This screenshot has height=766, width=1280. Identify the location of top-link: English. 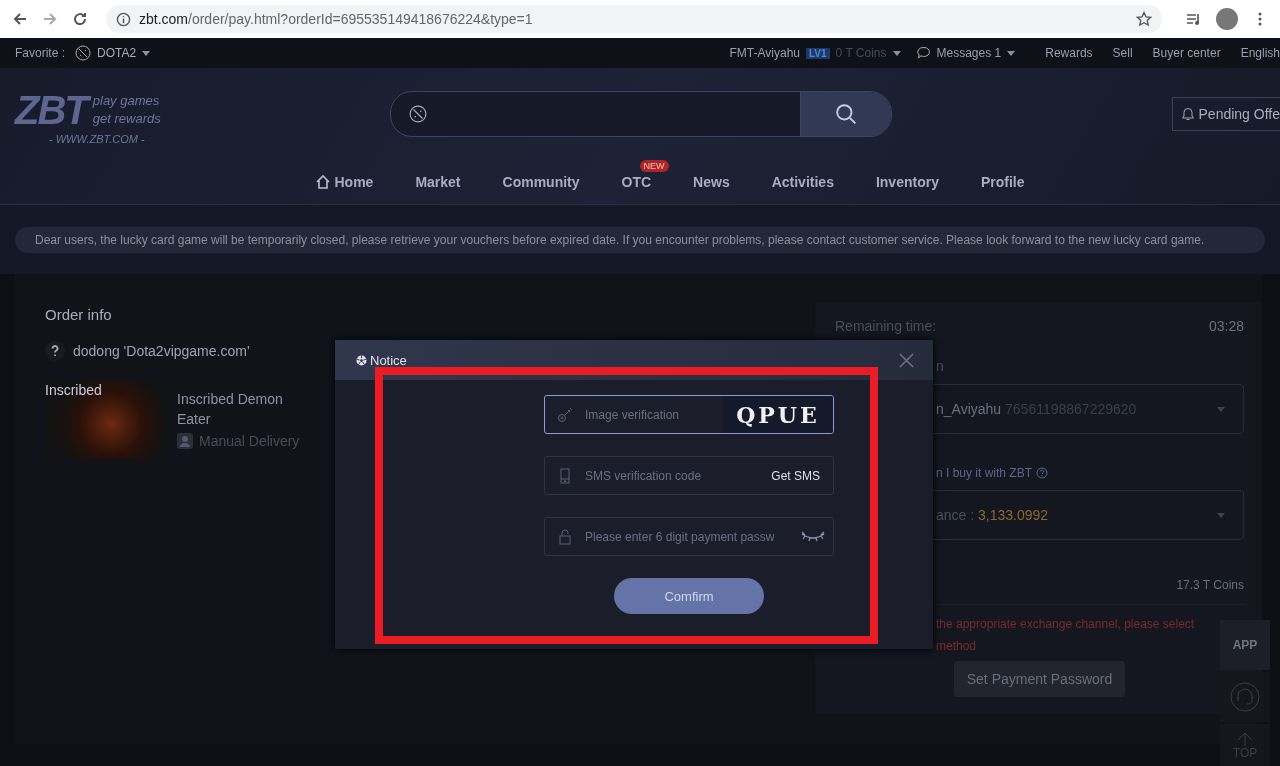
(1260, 53).